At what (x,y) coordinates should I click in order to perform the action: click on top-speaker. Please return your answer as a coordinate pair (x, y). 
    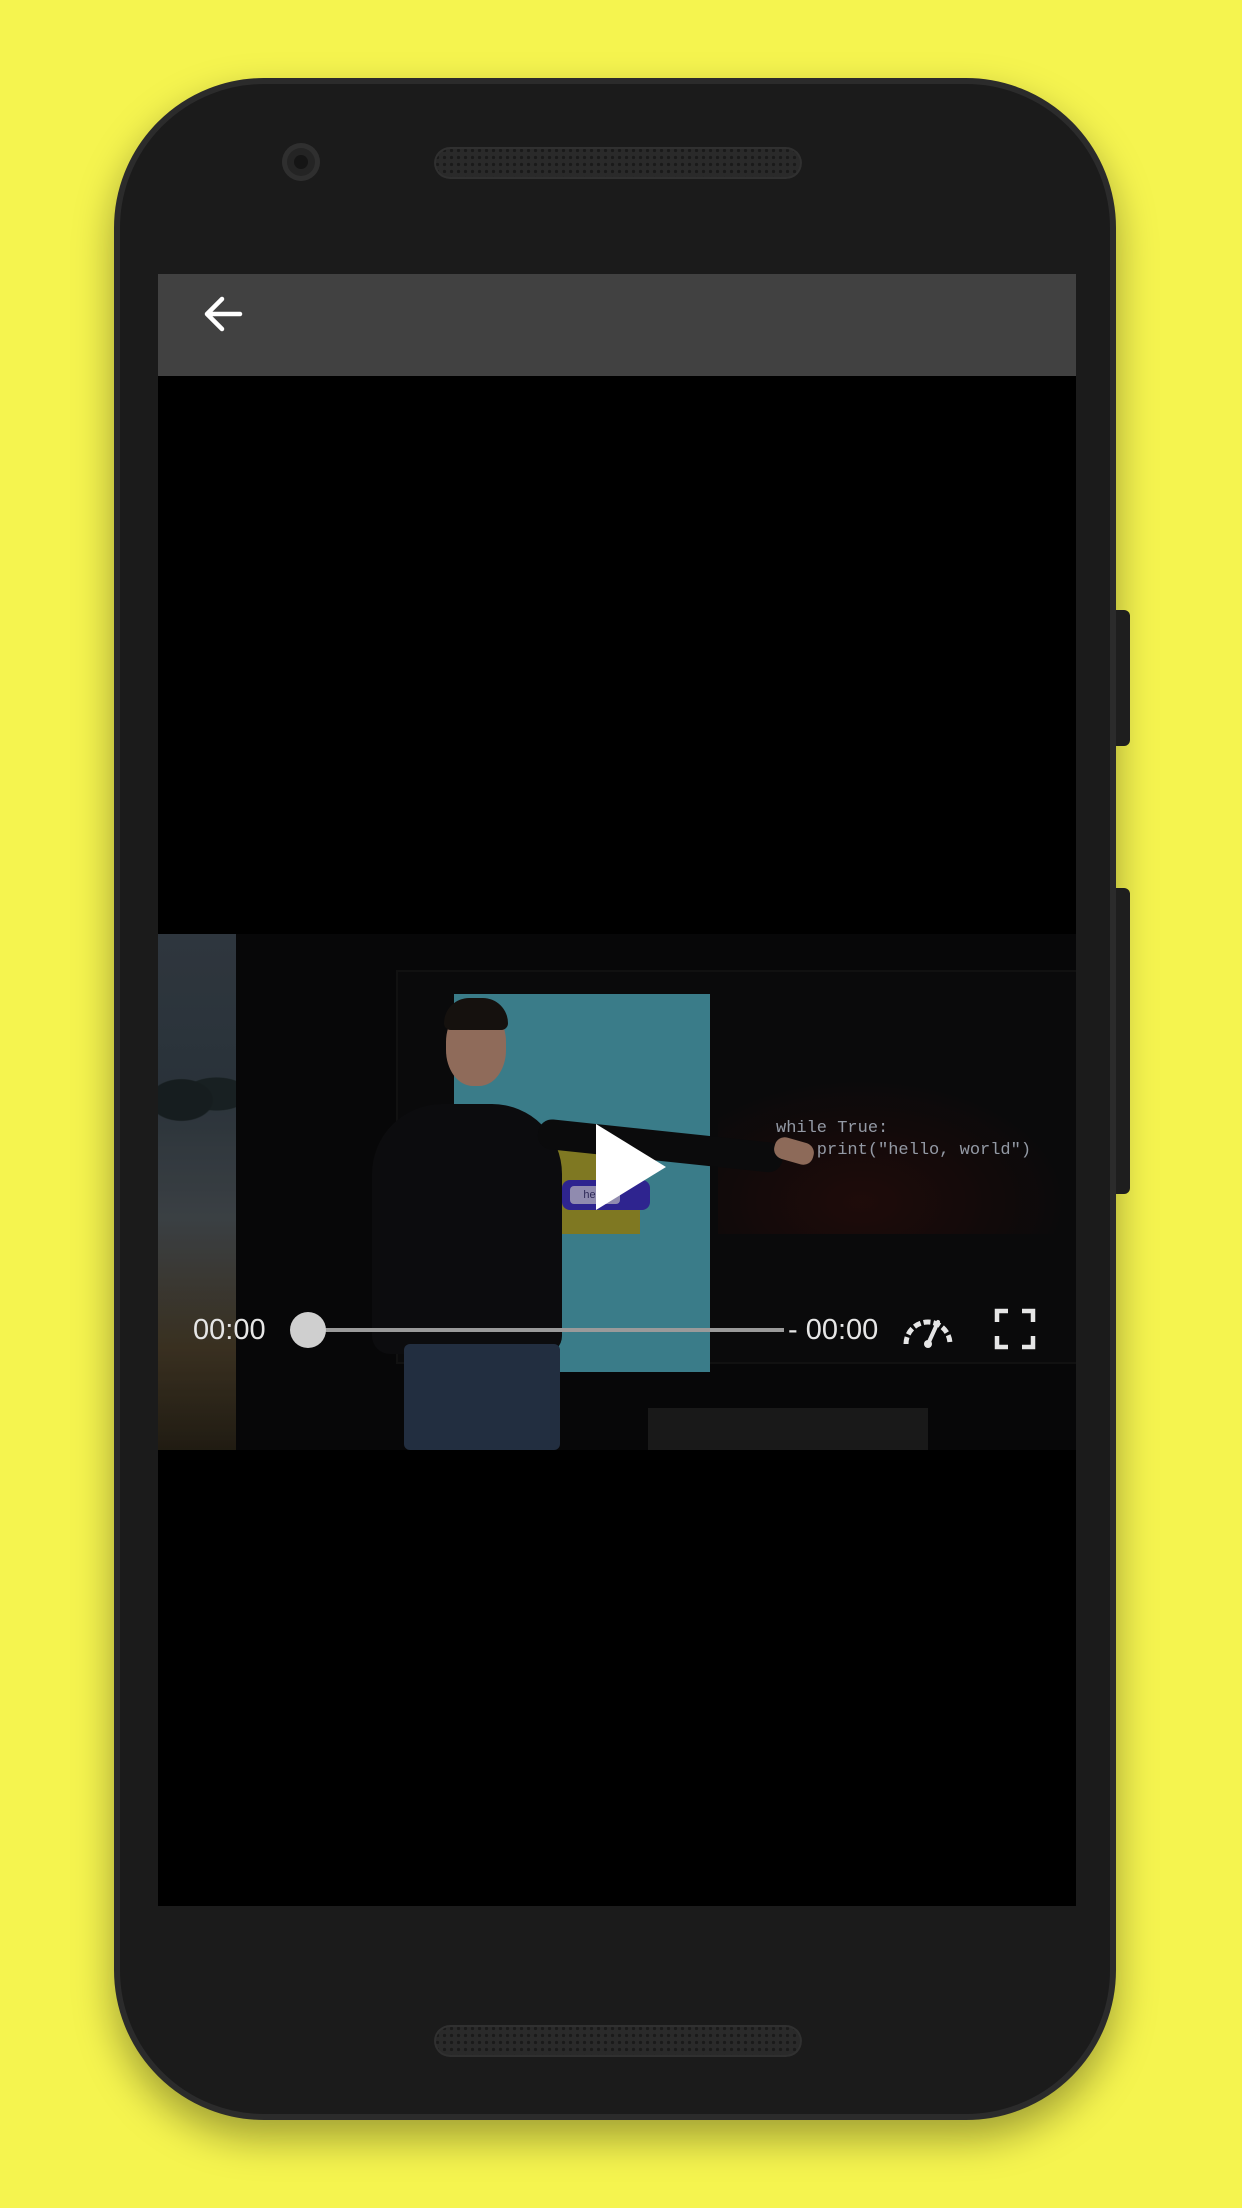
    Looking at the image, I should click on (618, 163).